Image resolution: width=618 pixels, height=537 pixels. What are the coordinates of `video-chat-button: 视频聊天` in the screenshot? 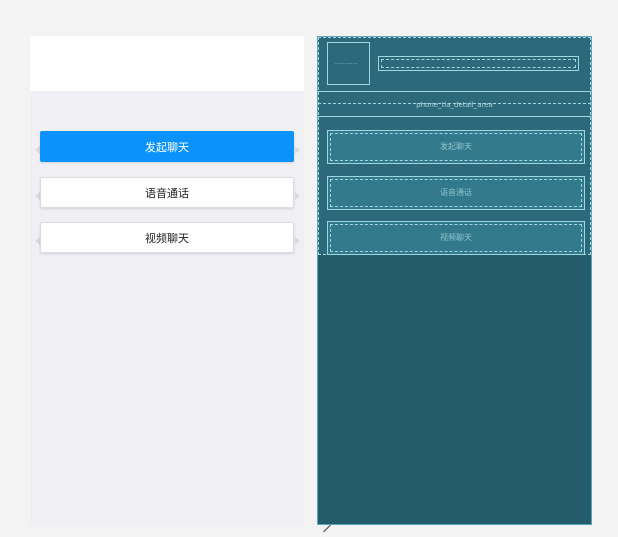 It's located at (167, 237).